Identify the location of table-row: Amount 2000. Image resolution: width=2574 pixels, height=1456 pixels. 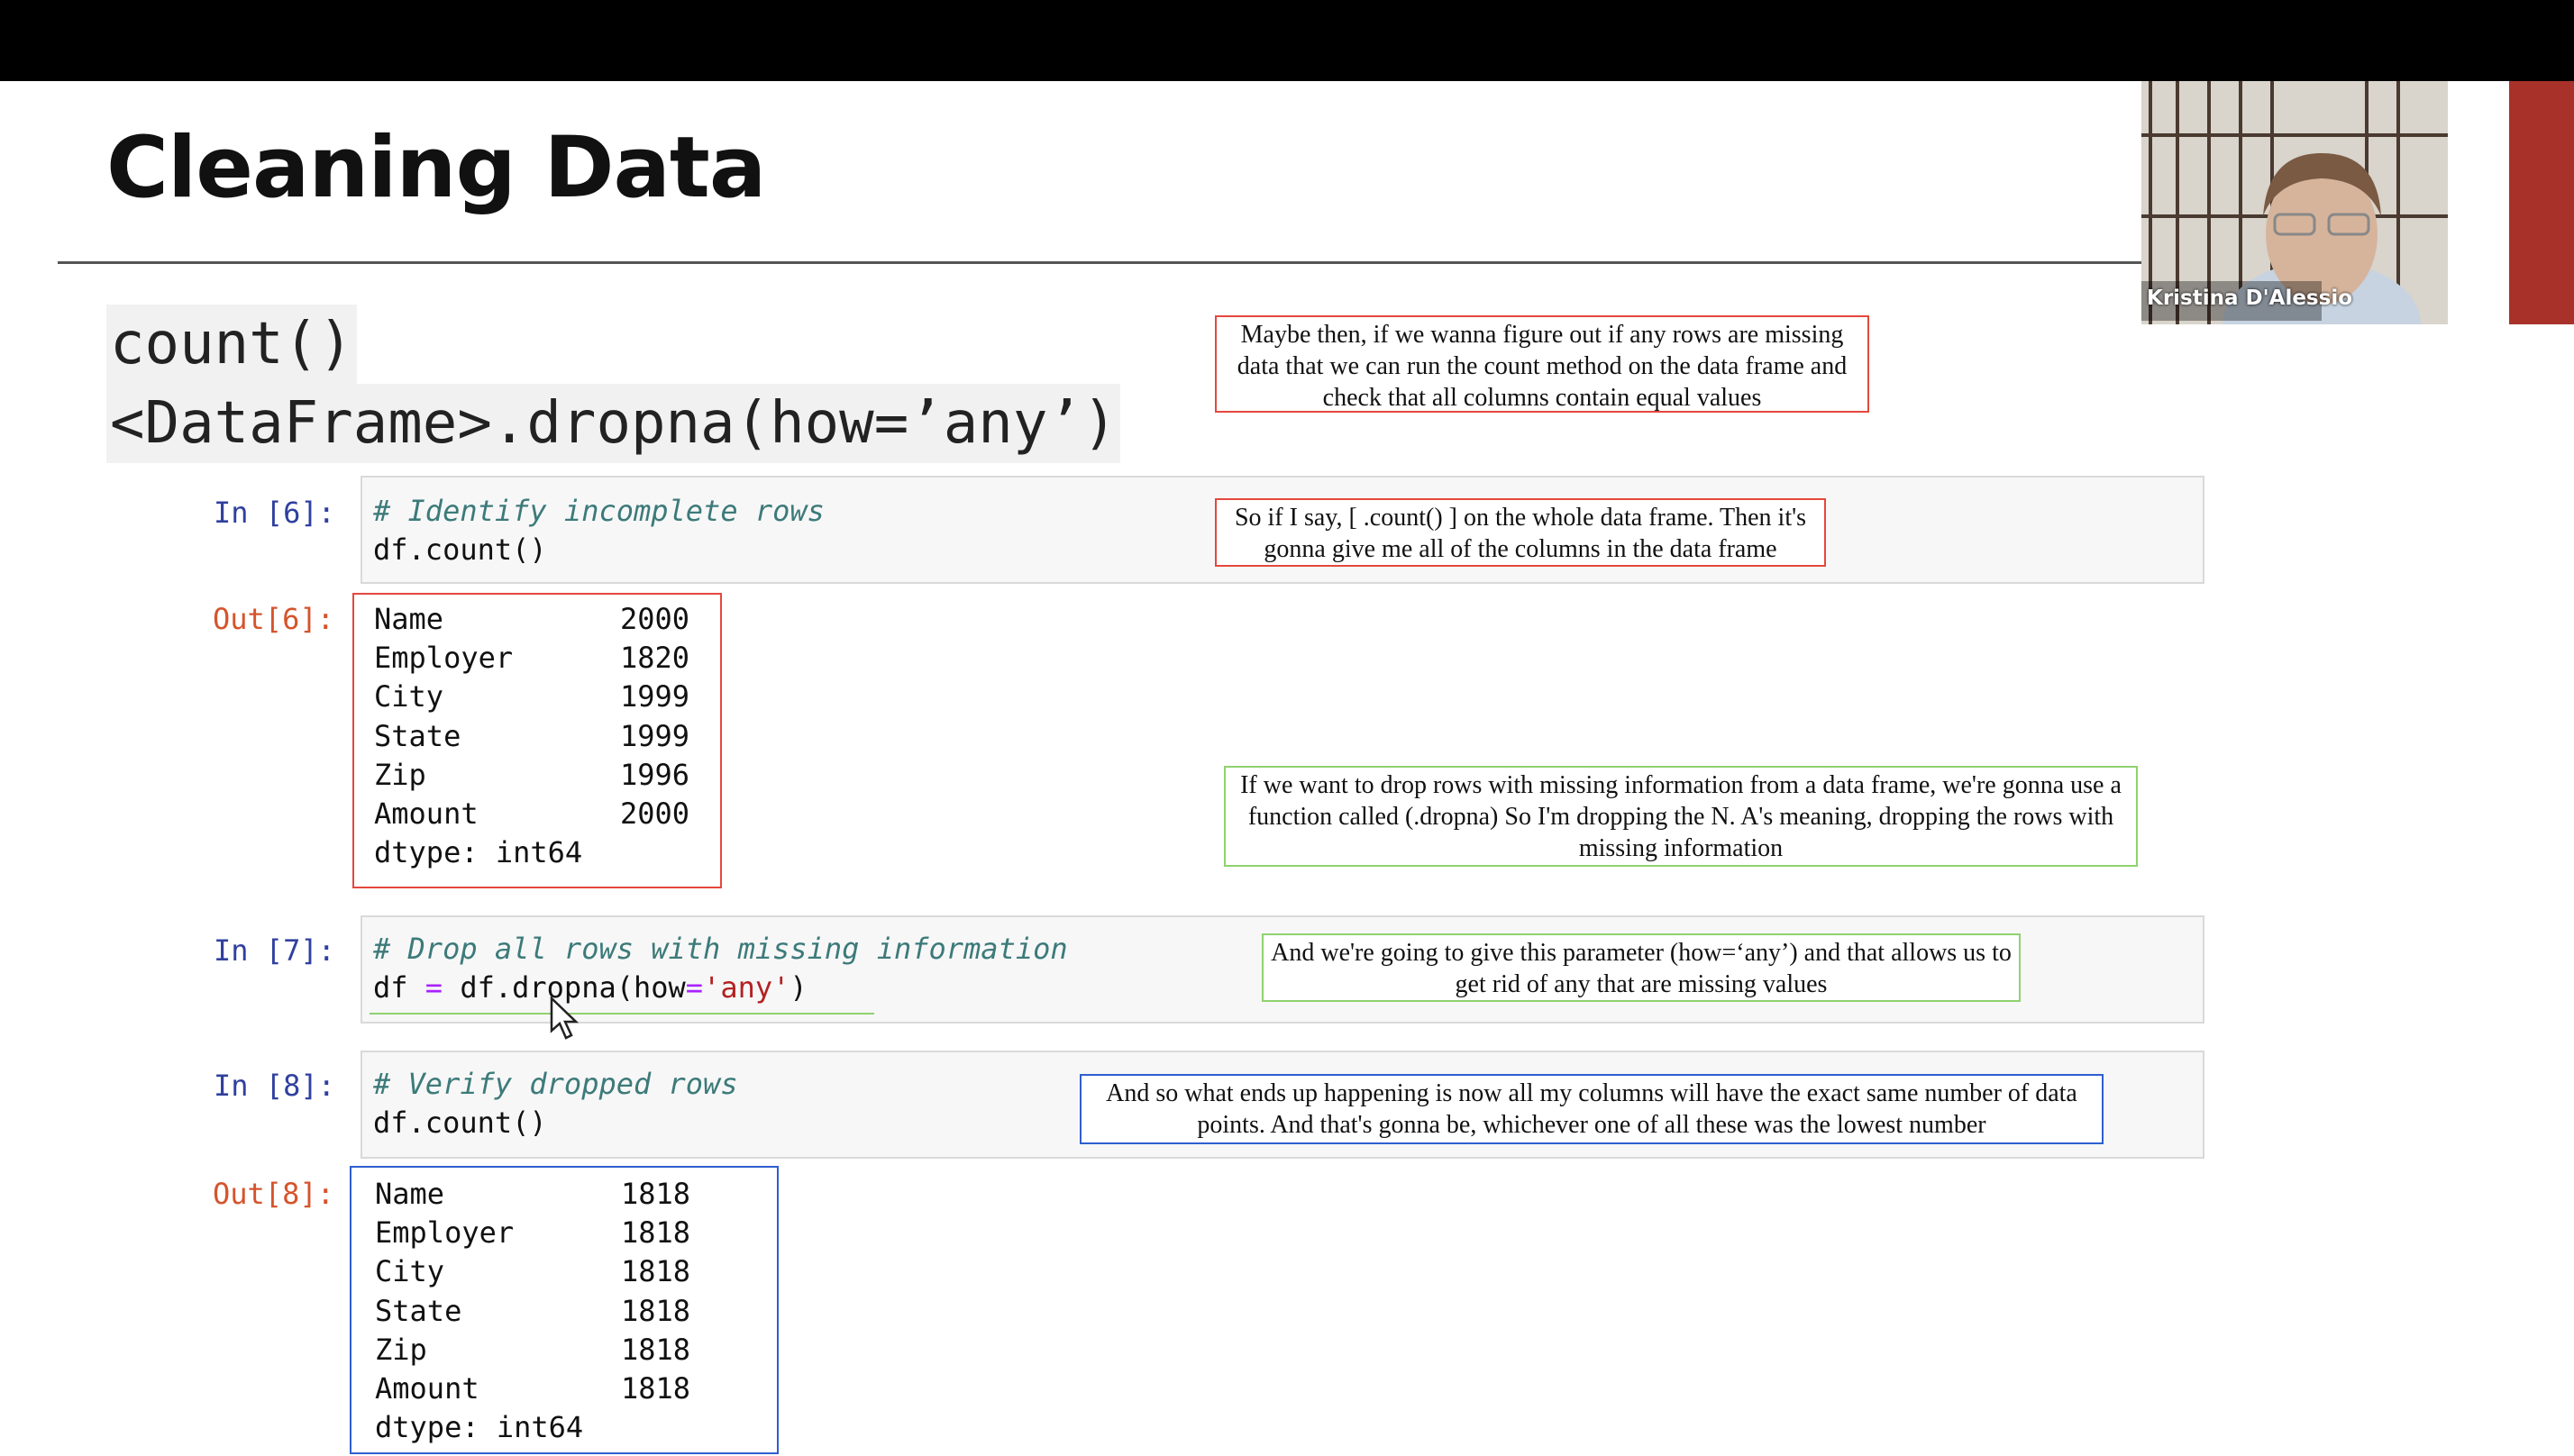
(531, 814).